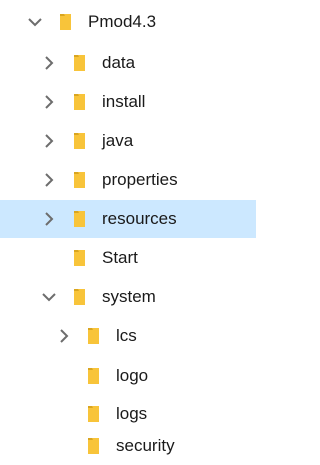 The width and height of the screenshot is (320, 465). What do you see at coordinates (120, 257) in the screenshot?
I see `tree-item-label: Start` at bounding box center [120, 257].